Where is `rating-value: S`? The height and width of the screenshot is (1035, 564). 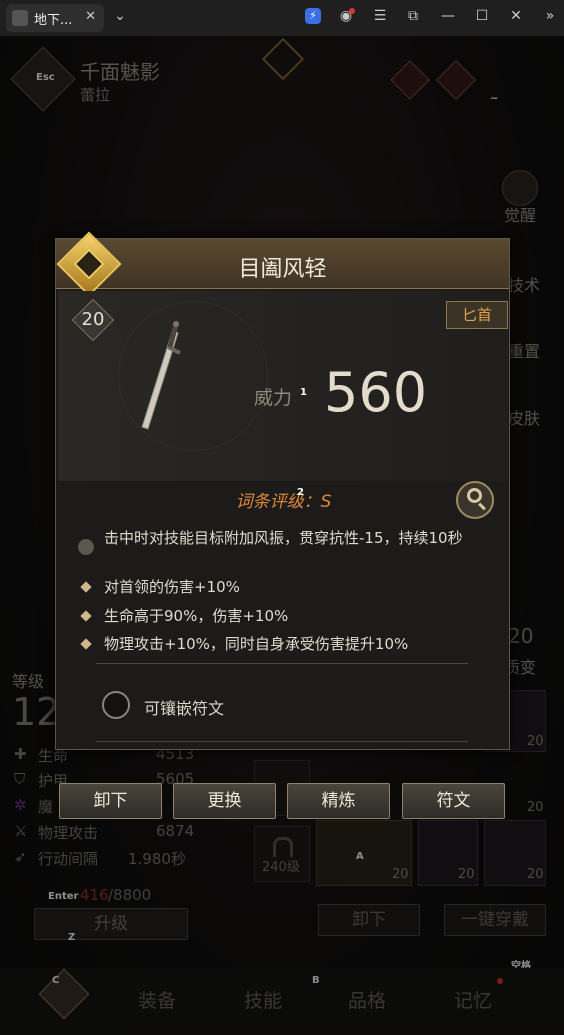 rating-value: S is located at coordinates (326, 502).